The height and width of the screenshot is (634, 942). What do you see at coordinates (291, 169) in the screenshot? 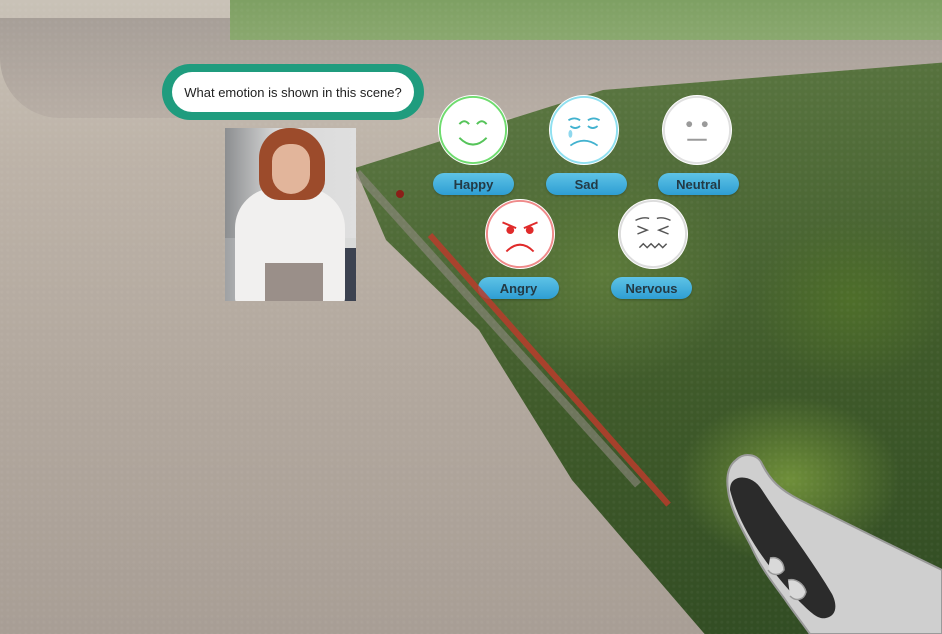
I see `photo-face` at bounding box center [291, 169].